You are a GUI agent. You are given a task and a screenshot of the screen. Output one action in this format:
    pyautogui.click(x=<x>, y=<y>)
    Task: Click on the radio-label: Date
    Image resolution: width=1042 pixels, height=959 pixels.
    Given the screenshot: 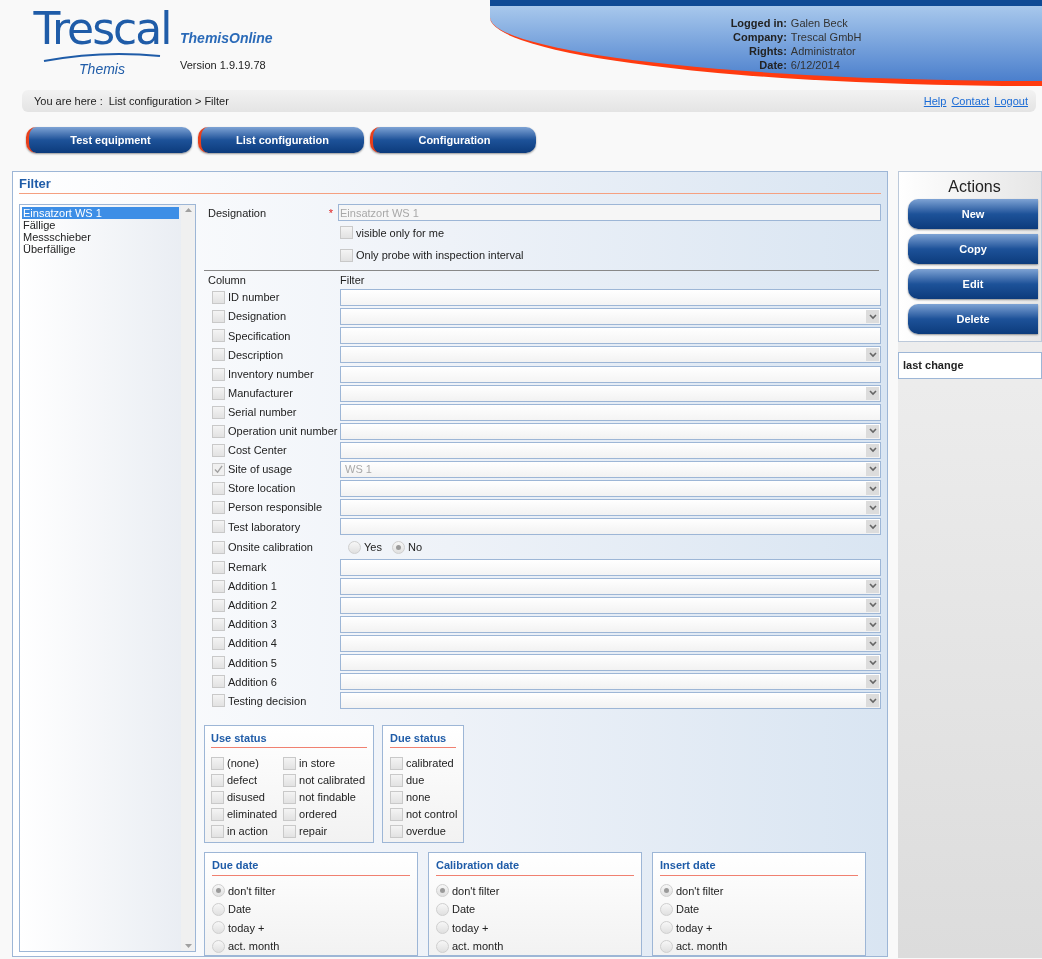 What is the action you would take?
    pyautogui.click(x=464, y=909)
    